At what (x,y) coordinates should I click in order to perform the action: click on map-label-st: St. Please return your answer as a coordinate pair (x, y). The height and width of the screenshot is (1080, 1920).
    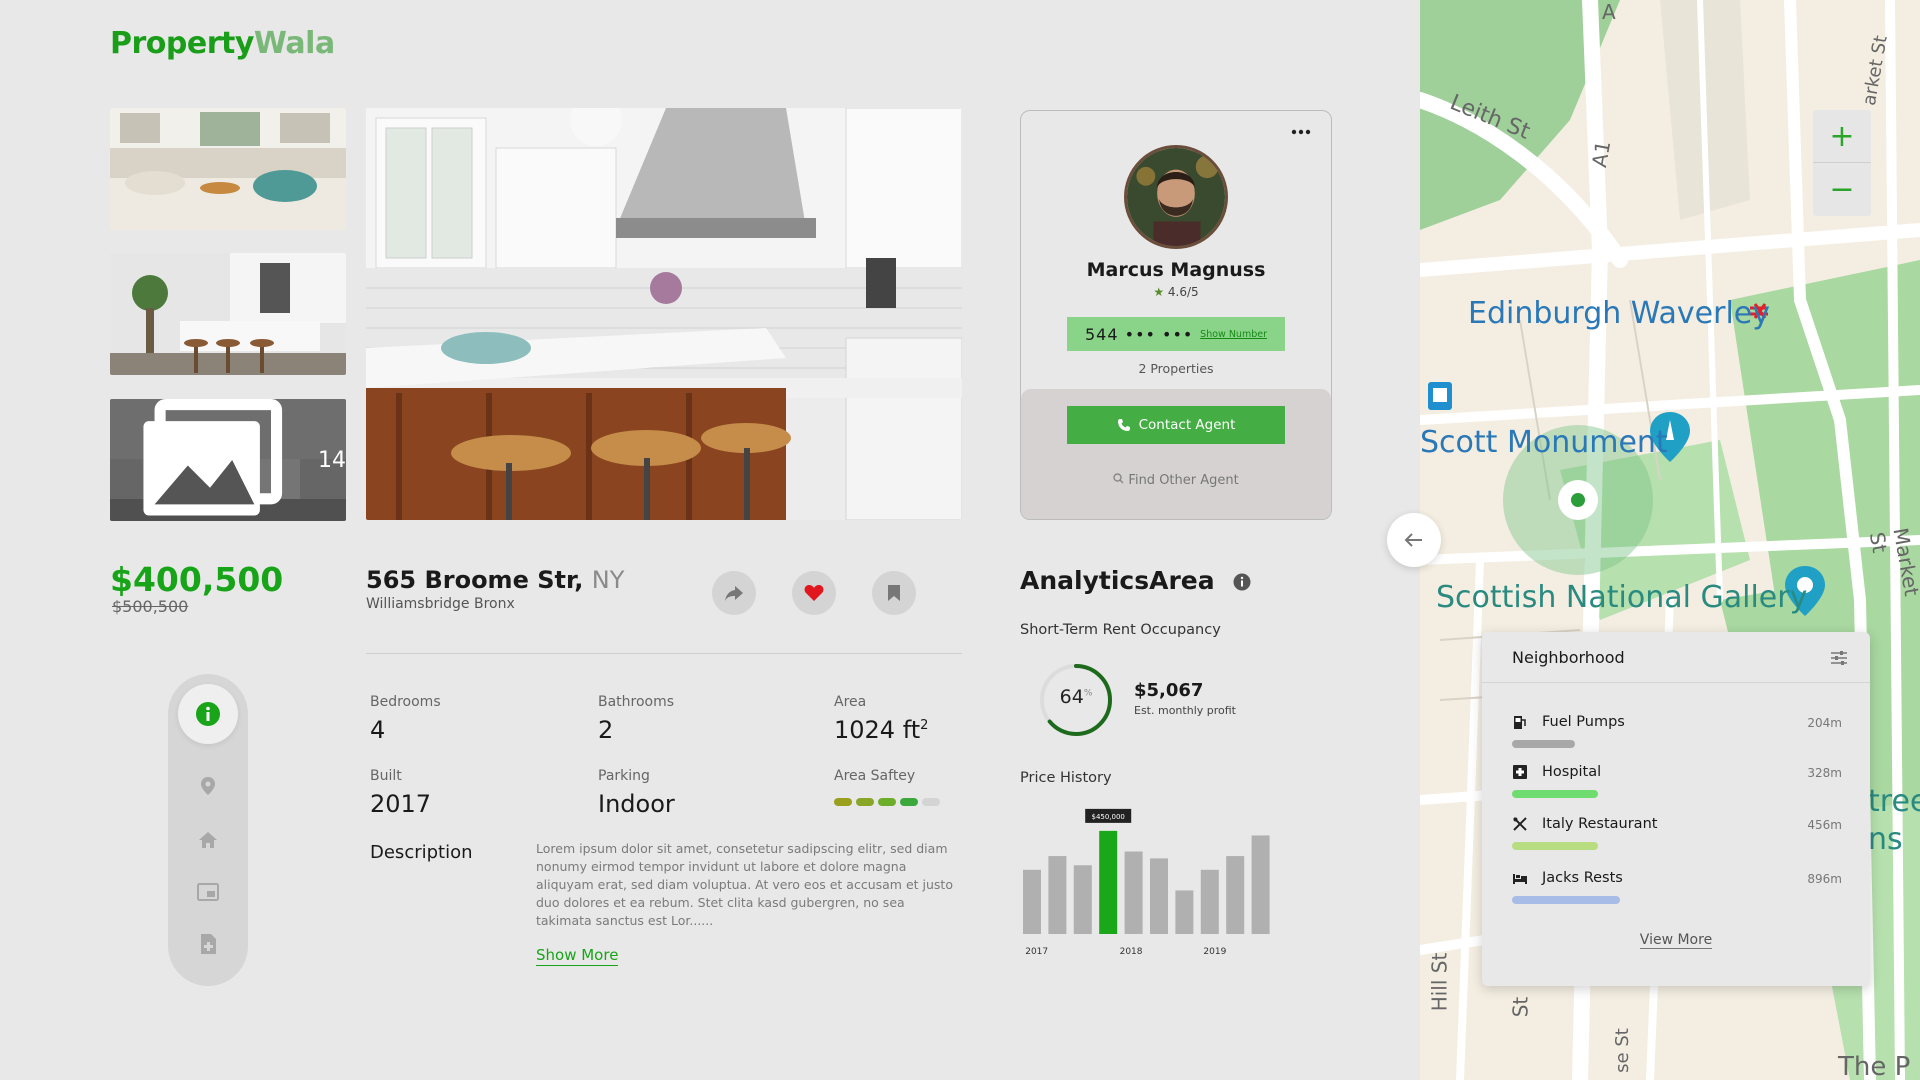
    Looking at the image, I should click on (1520, 1007).